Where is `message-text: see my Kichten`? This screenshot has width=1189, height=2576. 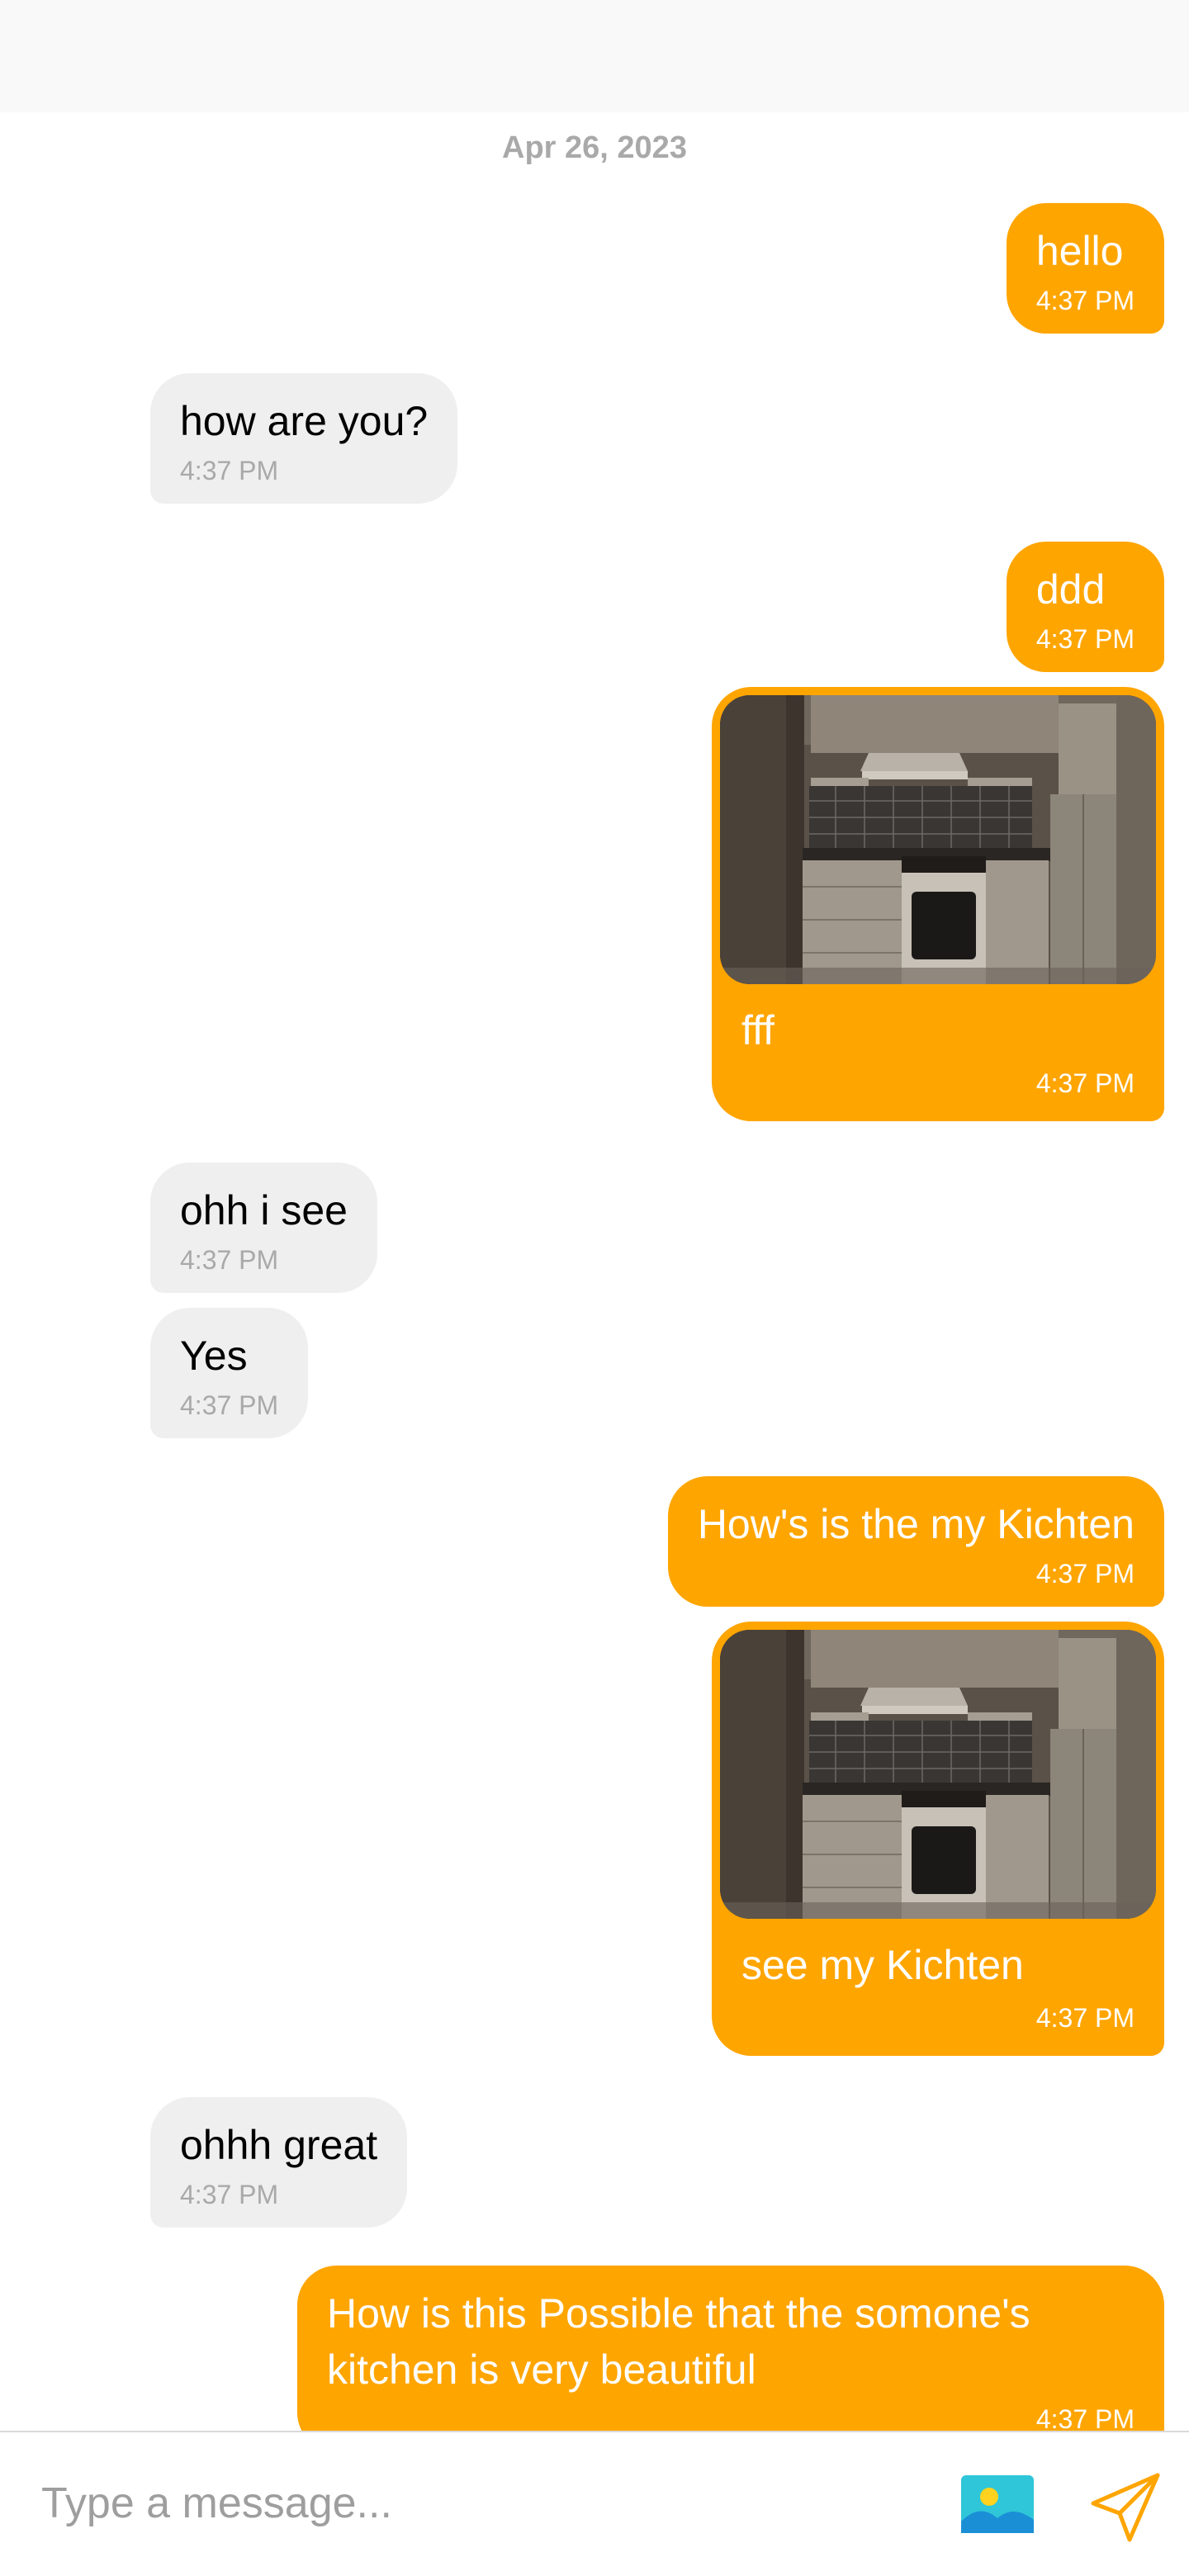
message-text: see my Kichten is located at coordinates (882, 1965).